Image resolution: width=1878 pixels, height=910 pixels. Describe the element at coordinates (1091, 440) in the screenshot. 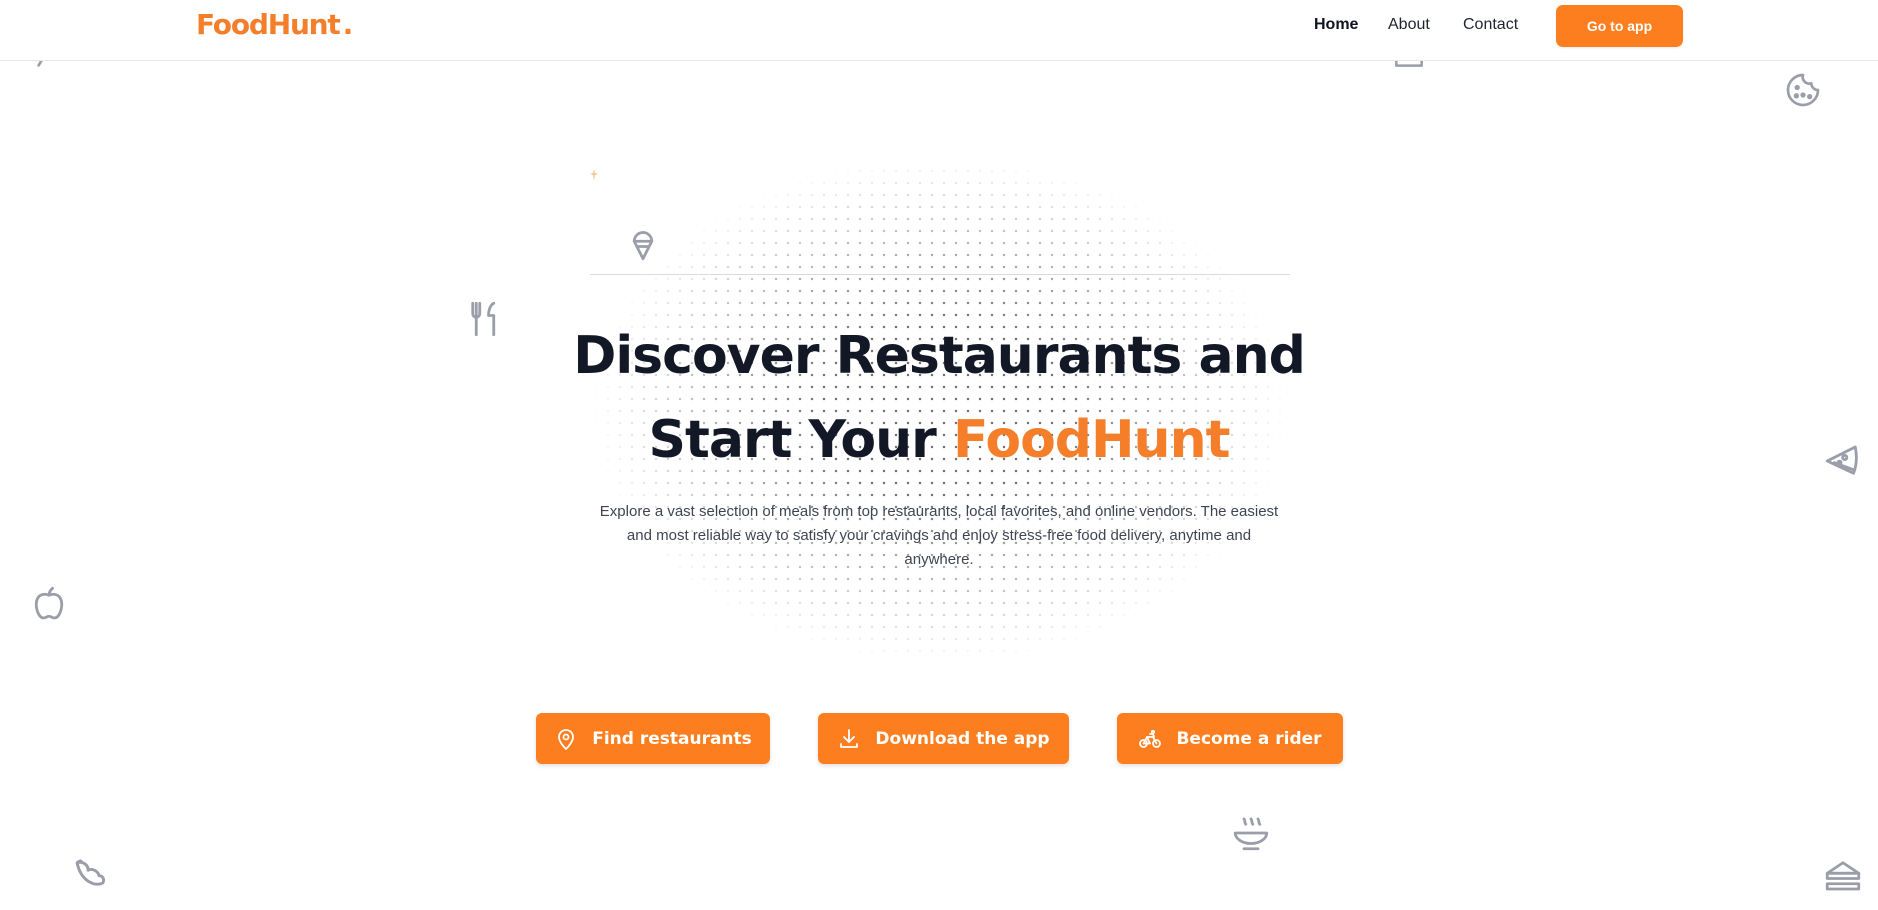

I see `hero-title-brand: FoodHunt` at that location.